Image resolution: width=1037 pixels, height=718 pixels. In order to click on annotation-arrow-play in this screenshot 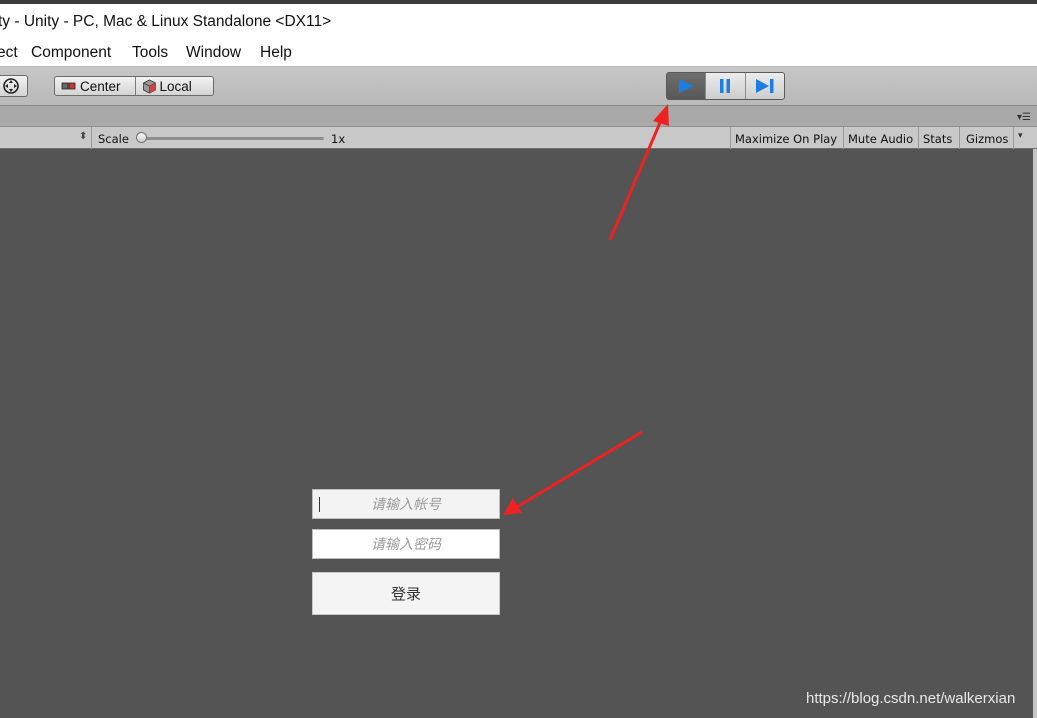, I will do `click(638, 172)`.